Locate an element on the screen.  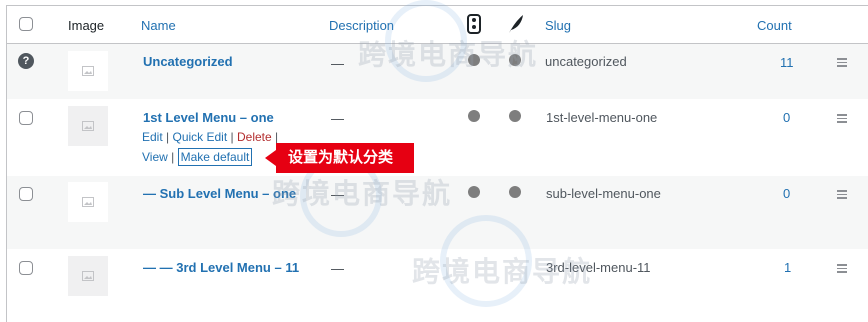
row-actions-line-1: Edit | Quick Edit | Delete | is located at coordinates (210, 137).